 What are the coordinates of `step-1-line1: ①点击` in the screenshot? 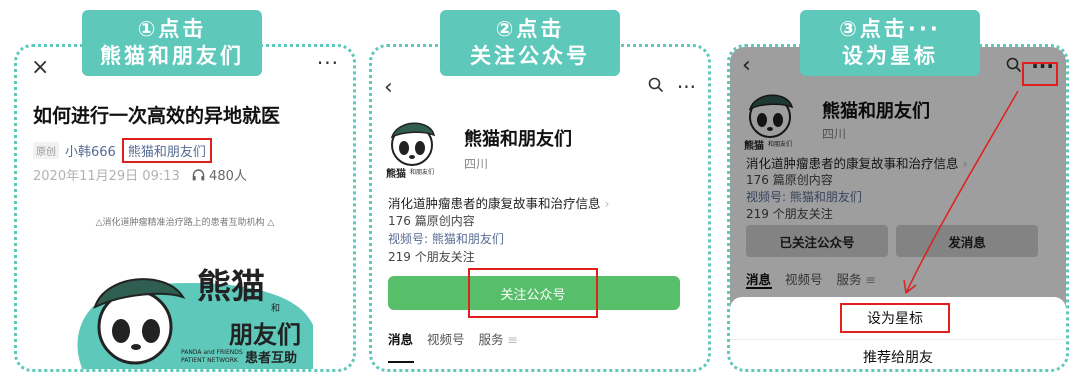 It's located at (172, 29).